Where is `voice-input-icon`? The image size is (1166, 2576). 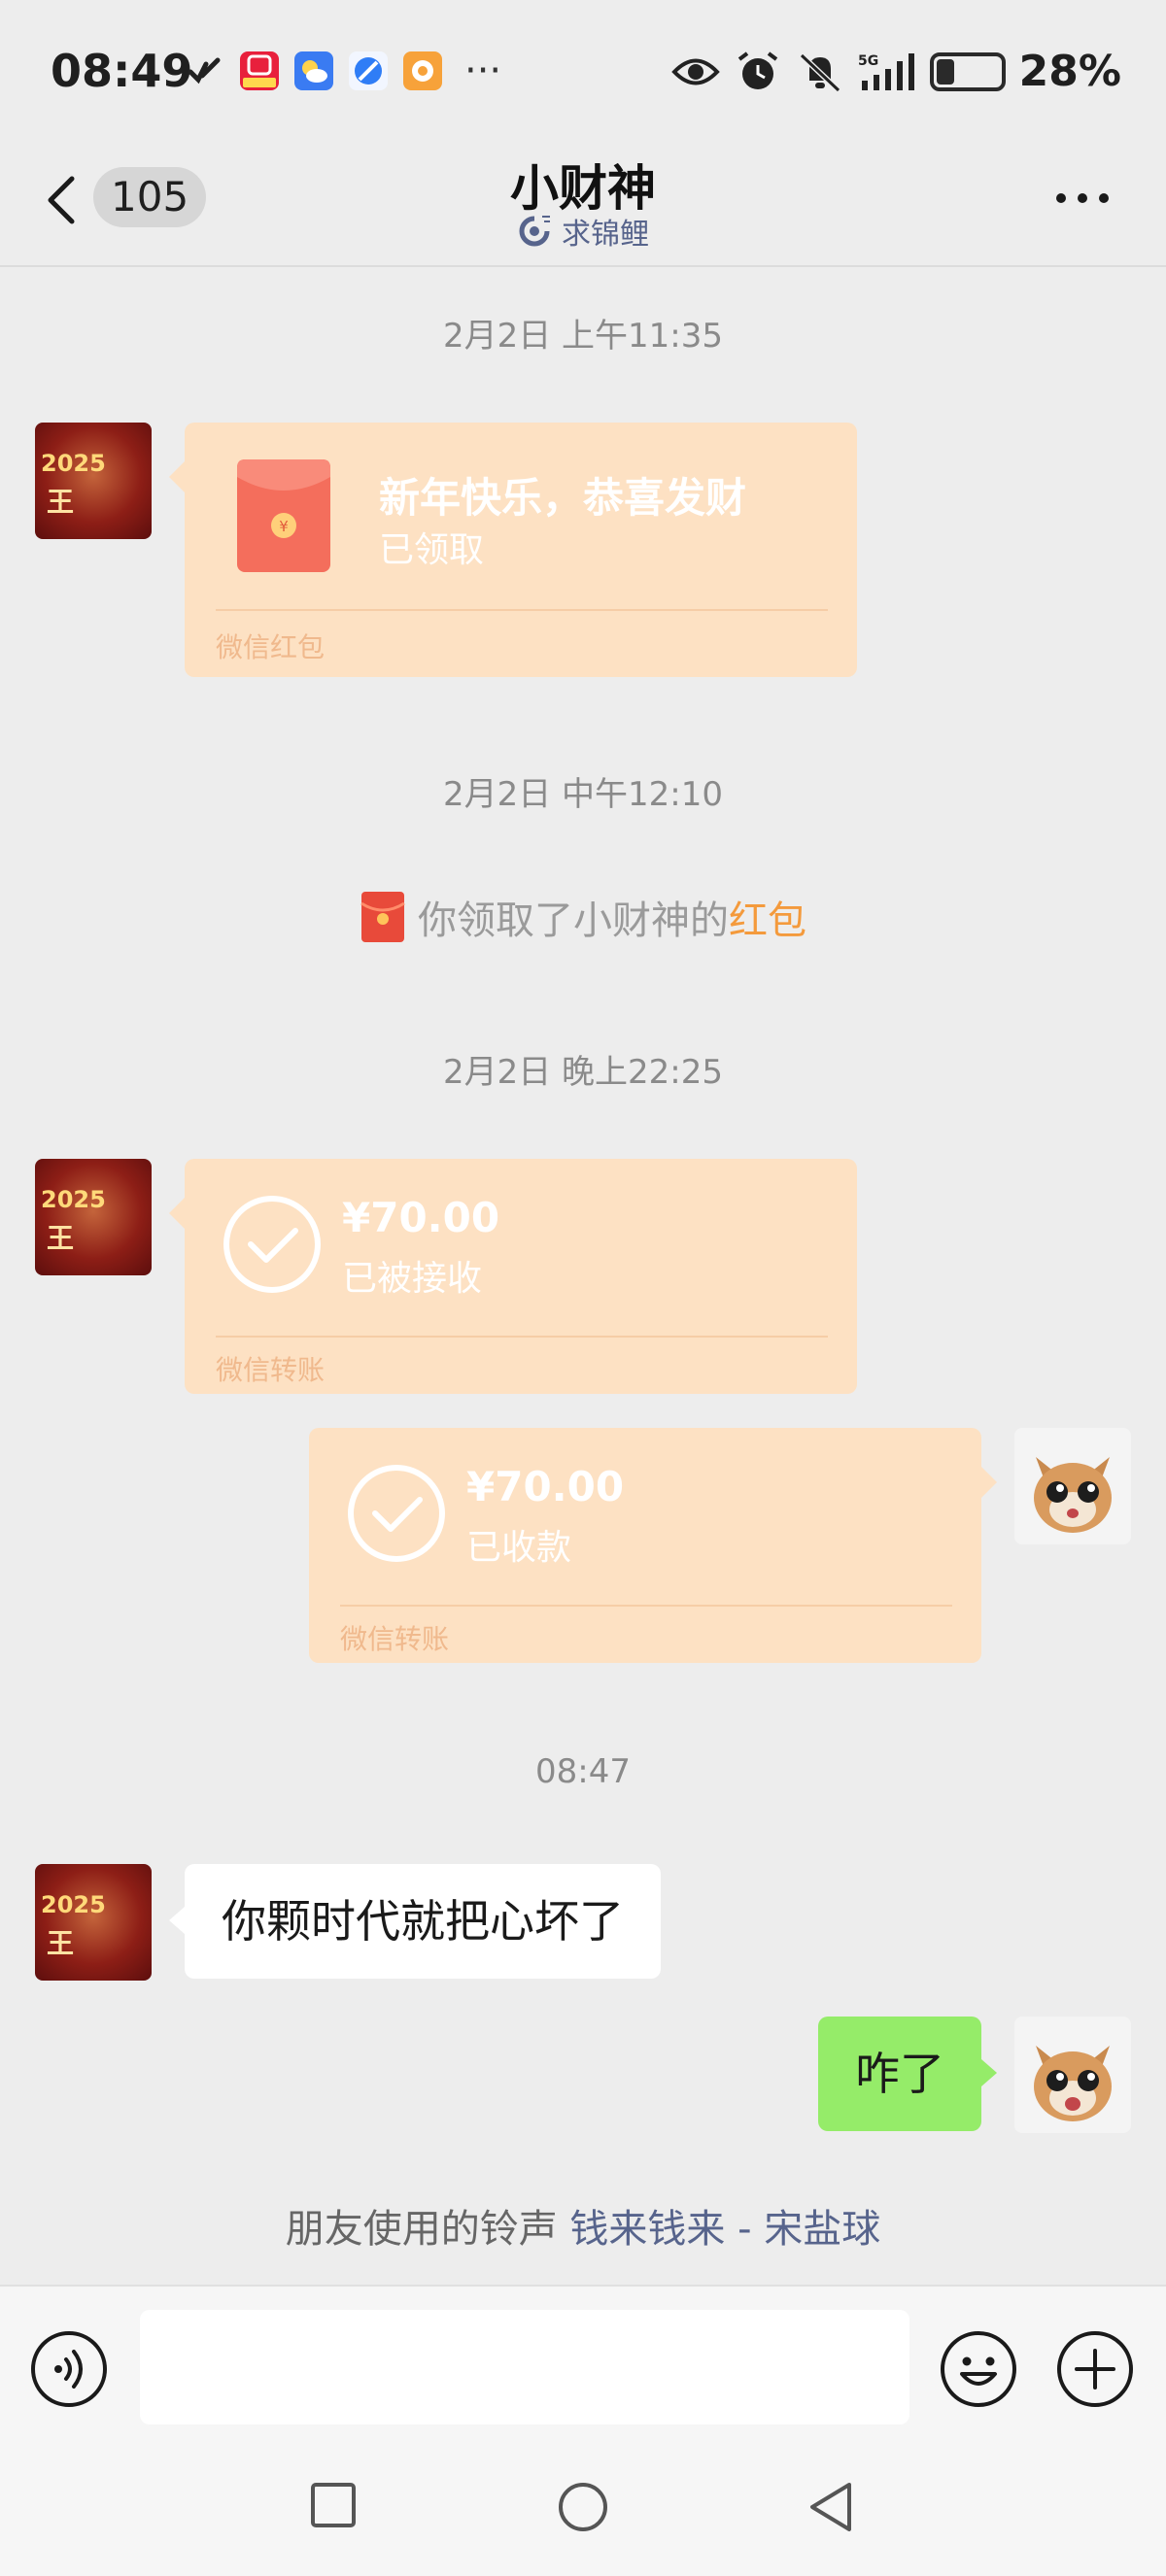
voice-input-icon is located at coordinates (69, 2369).